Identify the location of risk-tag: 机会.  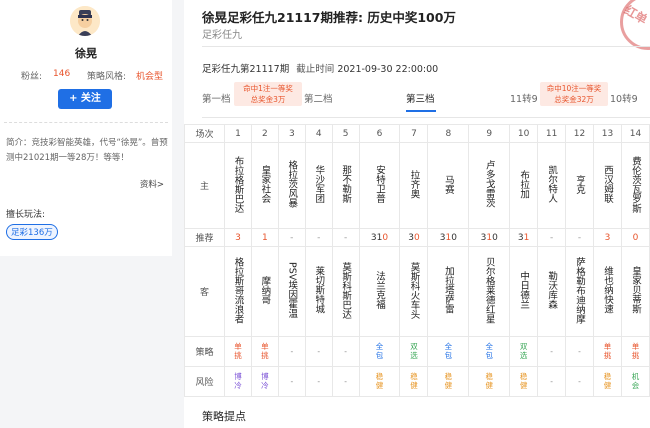
(635, 381).